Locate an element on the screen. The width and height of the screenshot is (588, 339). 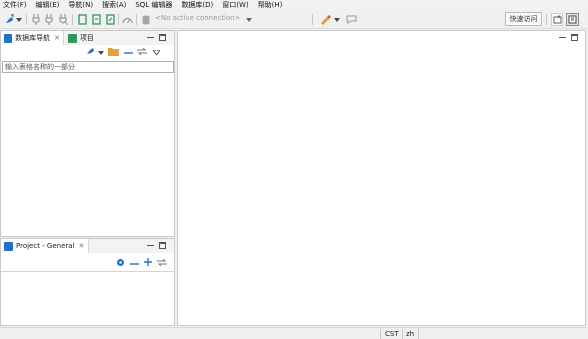
navigator-toolbar is located at coordinates (123, 52).